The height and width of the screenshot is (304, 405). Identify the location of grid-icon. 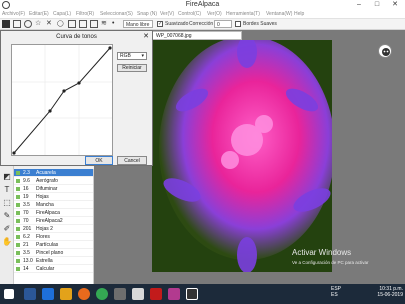
(83, 24).